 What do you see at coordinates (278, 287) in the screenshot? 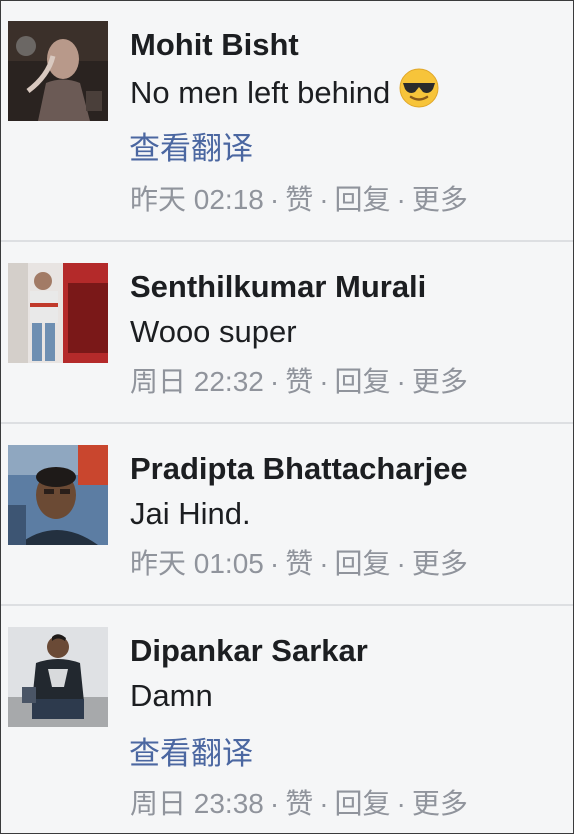
I see `comment-author: Senthilkumar Murali` at bounding box center [278, 287].